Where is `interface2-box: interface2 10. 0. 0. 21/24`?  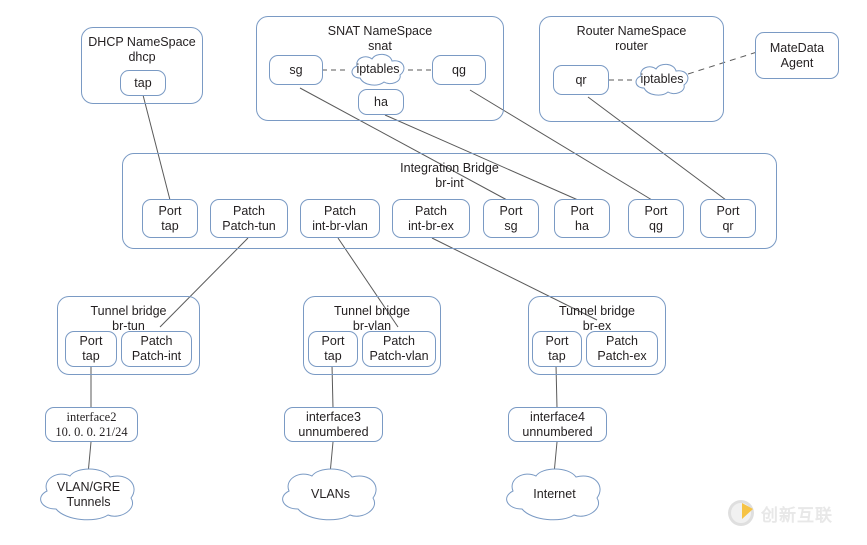 interface2-box: interface2 10. 0. 0. 21/24 is located at coordinates (91, 424).